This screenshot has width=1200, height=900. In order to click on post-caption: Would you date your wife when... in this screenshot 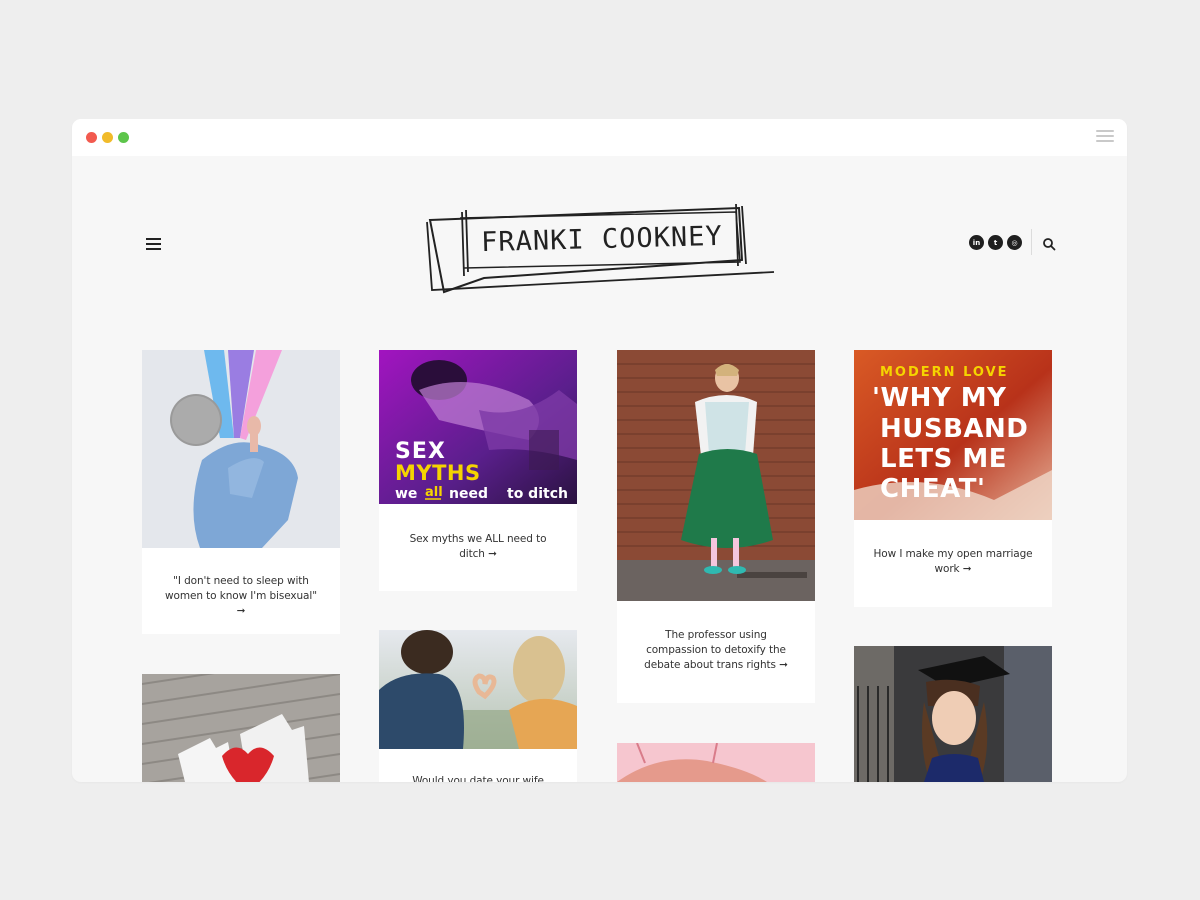, I will do `click(478, 778)`.